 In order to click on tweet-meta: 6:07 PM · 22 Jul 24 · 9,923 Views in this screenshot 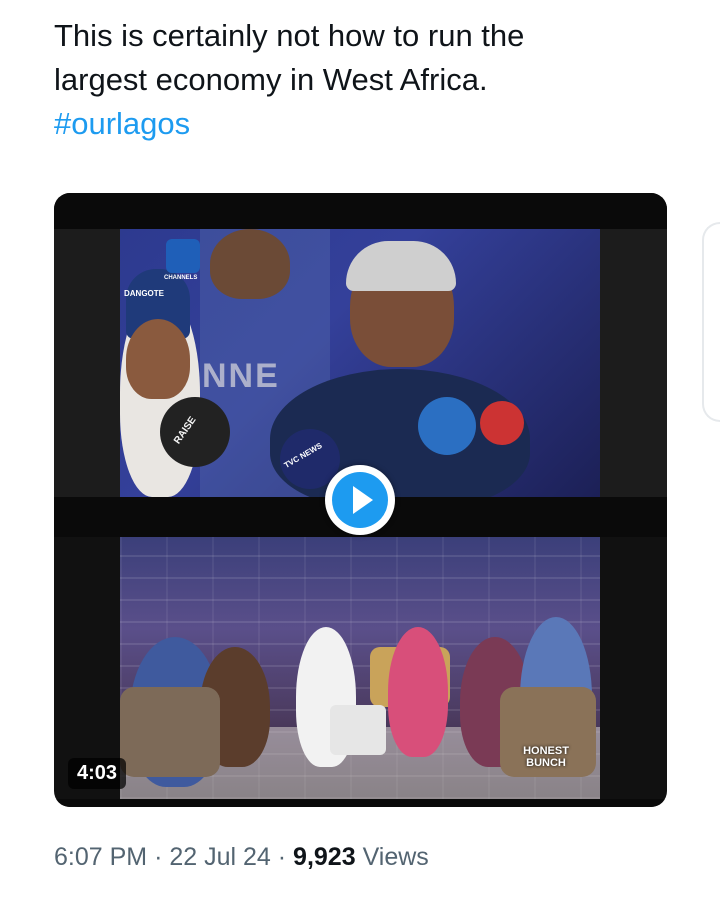, I will do `click(241, 857)`.